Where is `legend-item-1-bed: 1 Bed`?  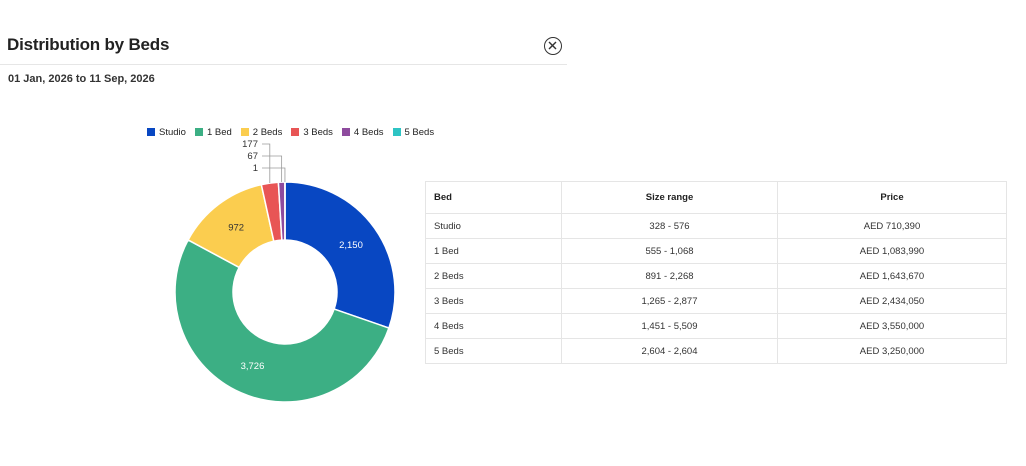 legend-item-1-bed: 1 Bed is located at coordinates (213, 132).